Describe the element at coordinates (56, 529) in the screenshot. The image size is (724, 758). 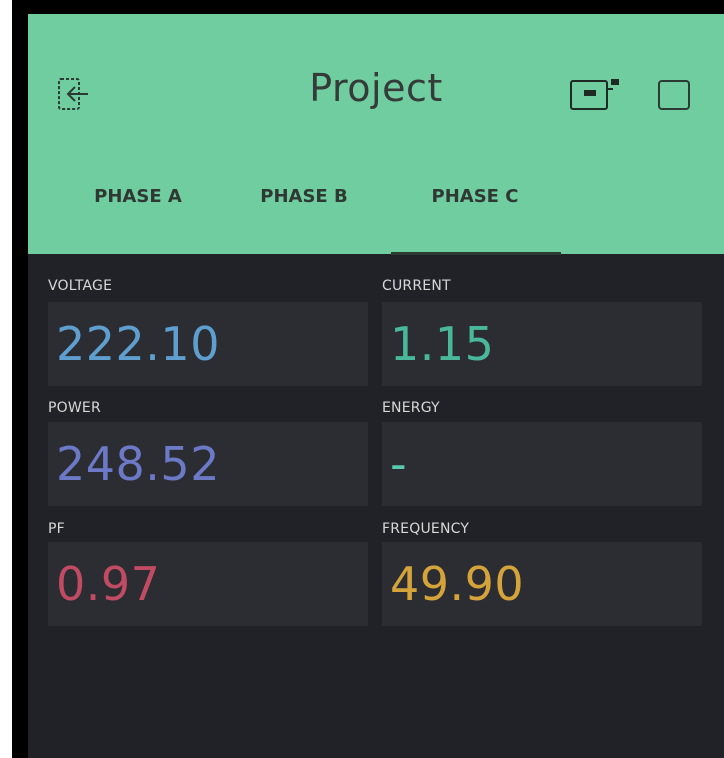
I see `pf-label: PF` at that location.